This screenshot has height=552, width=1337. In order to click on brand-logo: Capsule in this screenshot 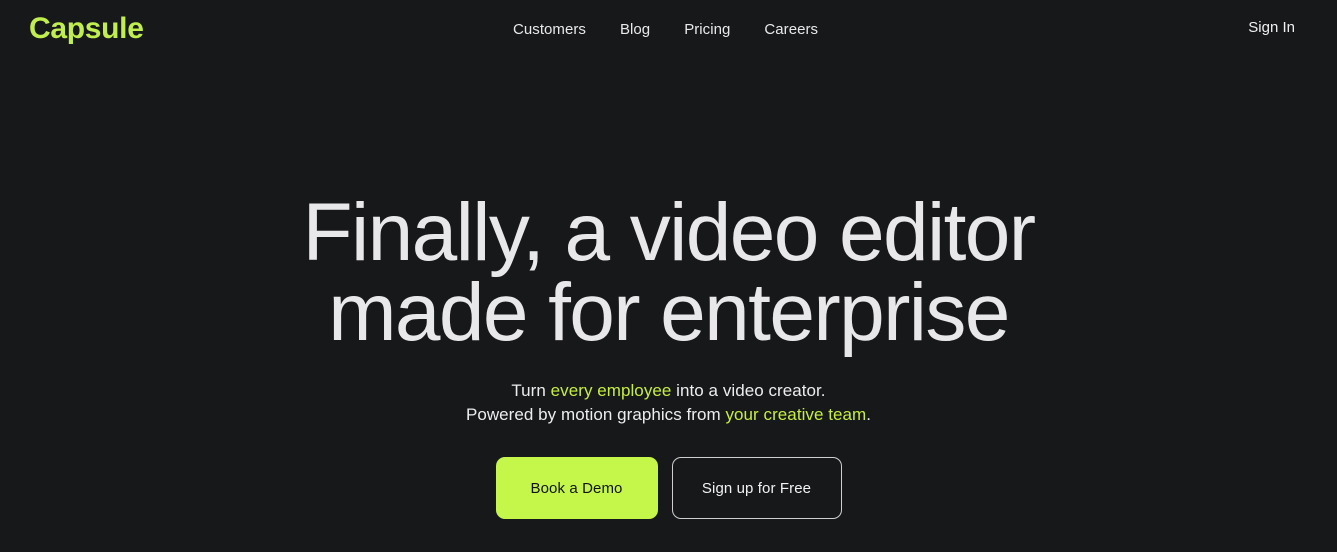, I will do `click(86, 29)`.